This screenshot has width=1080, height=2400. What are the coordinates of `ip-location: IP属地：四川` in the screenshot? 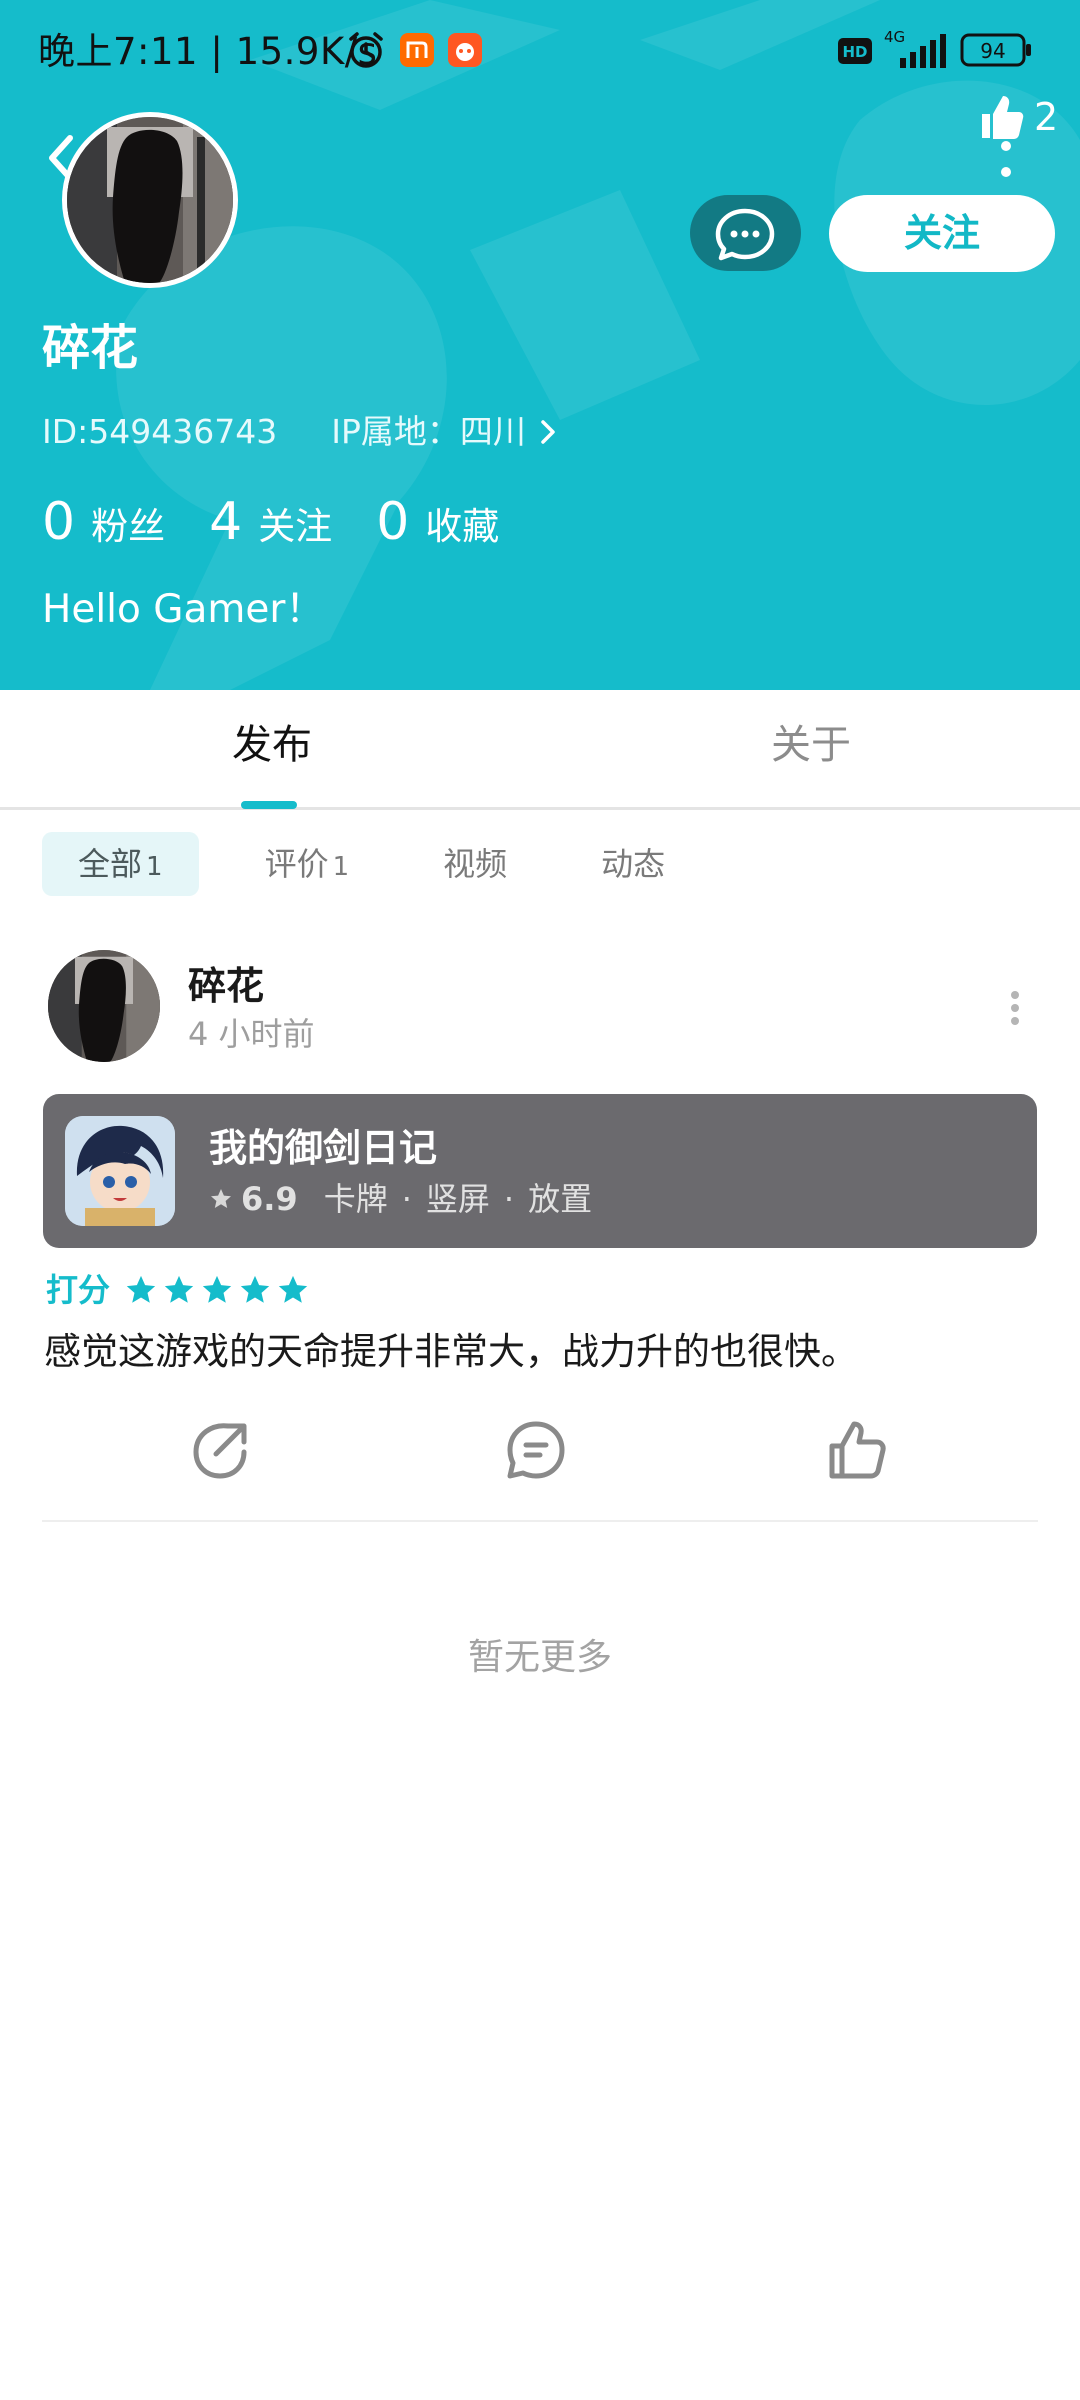 It's located at (428, 432).